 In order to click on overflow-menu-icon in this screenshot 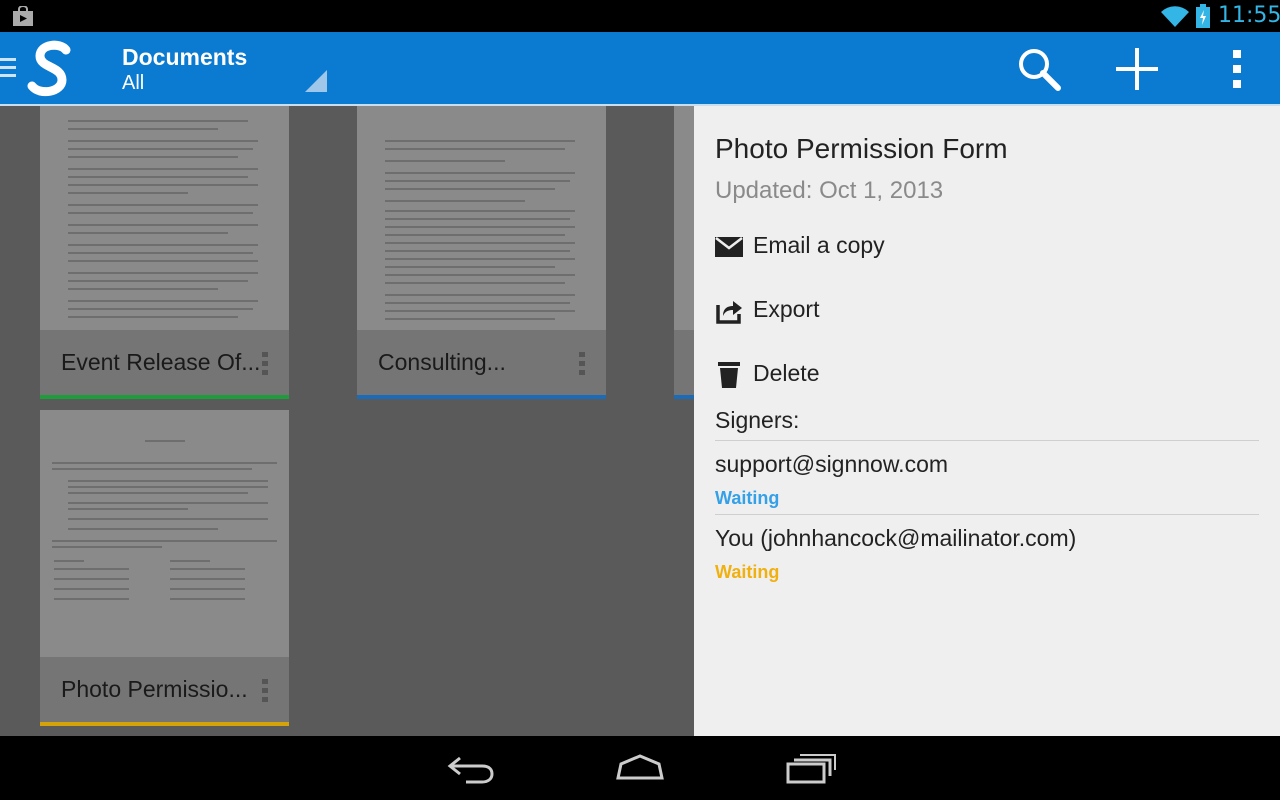, I will do `click(1237, 69)`.